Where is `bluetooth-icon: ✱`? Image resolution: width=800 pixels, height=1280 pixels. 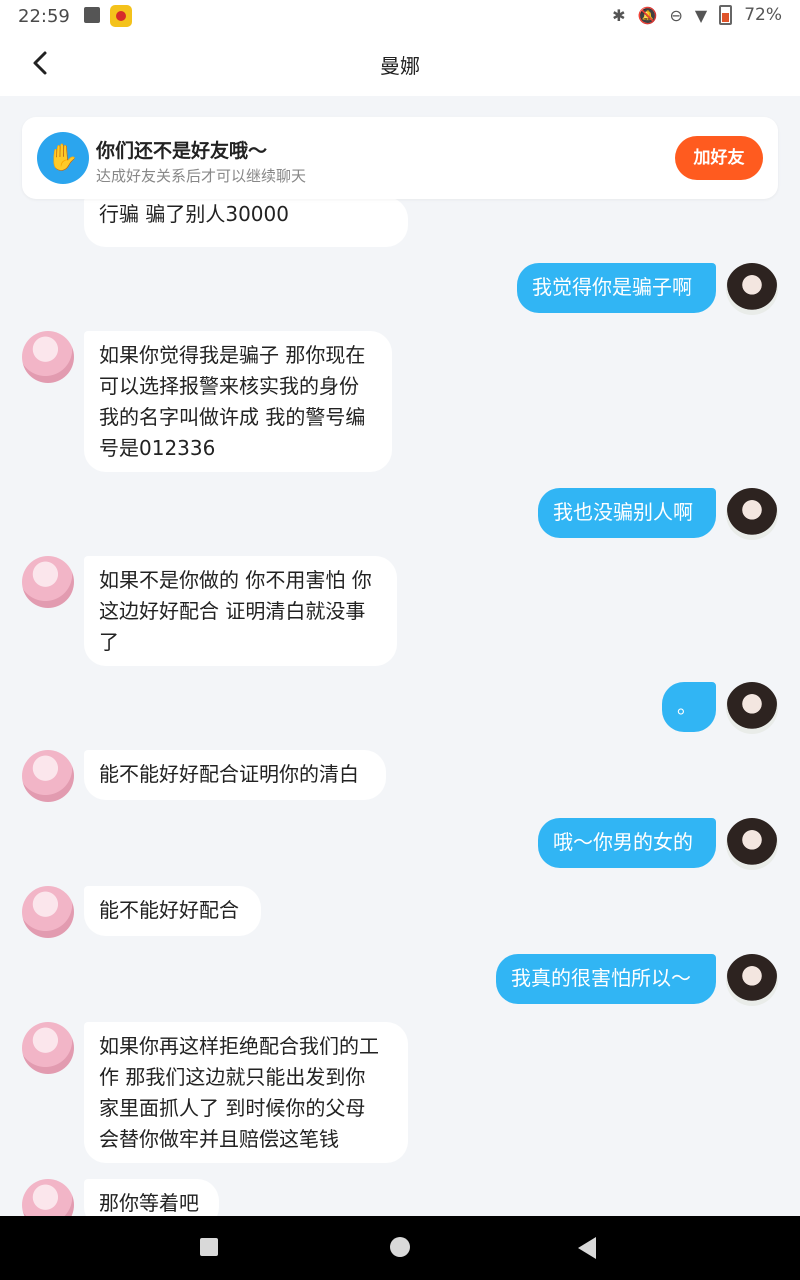 bluetooth-icon: ✱ is located at coordinates (619, 15).